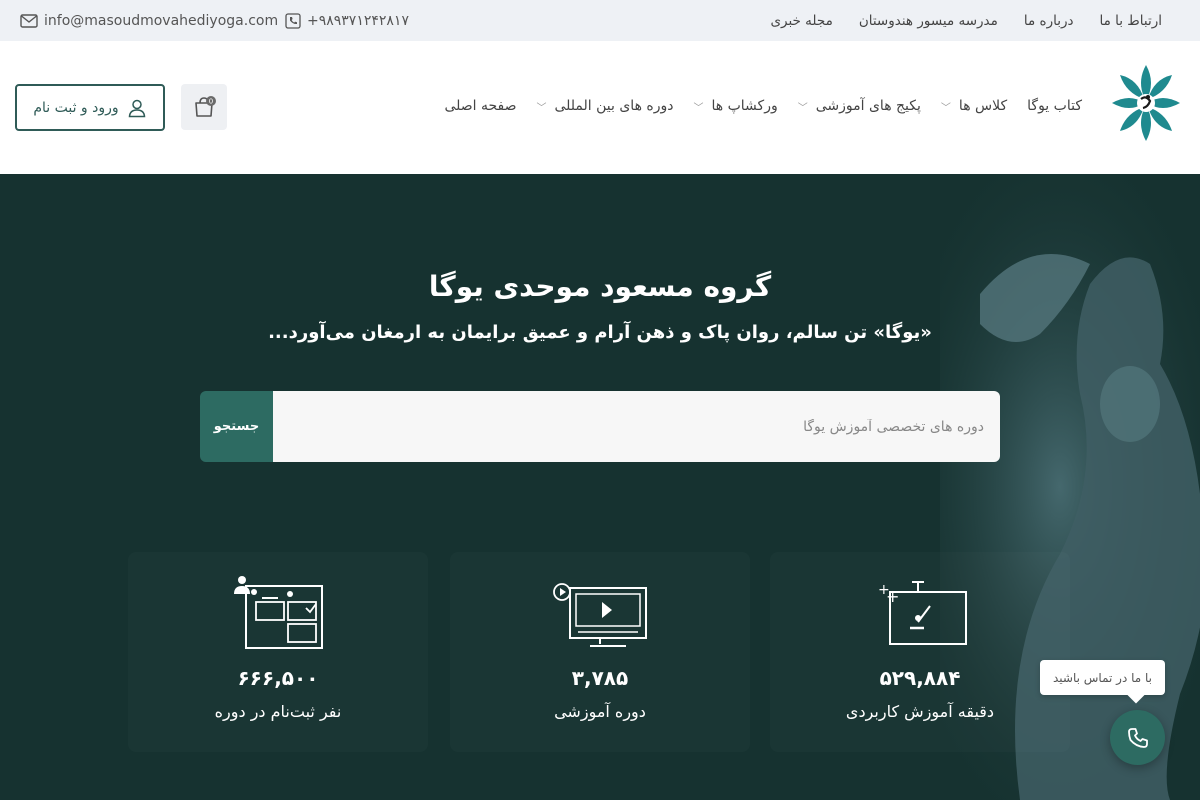  What do you see at coordinates (161, 20) in the screenshot?
I see `email-text: info@masoudmovahediyoga.com` at bounding box center [161, 20].